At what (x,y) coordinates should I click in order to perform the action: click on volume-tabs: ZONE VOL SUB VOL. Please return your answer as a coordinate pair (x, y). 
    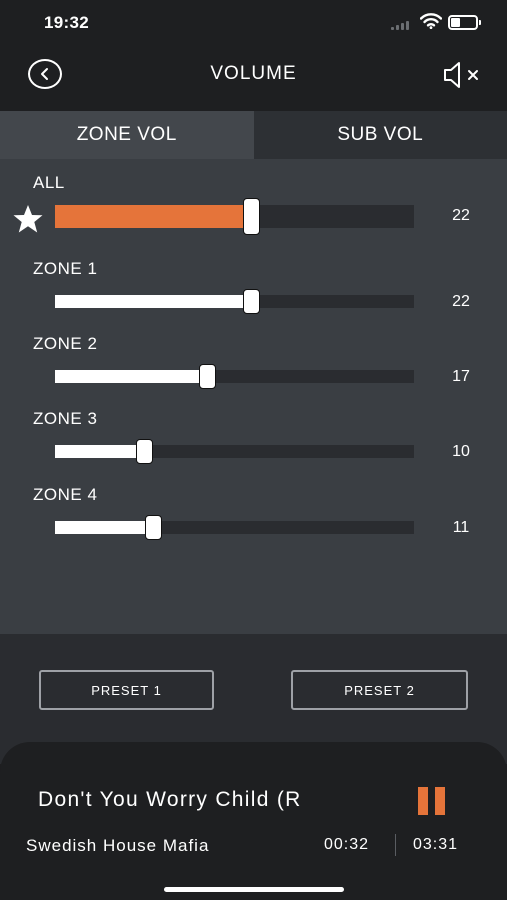
    Looking at the image, I should click on (253, 135).